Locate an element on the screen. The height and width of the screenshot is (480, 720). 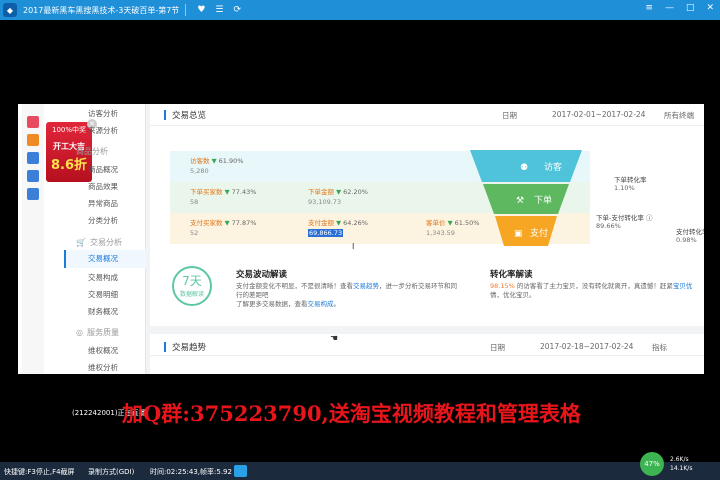
funnel-order is located at coordinates (526, 199).